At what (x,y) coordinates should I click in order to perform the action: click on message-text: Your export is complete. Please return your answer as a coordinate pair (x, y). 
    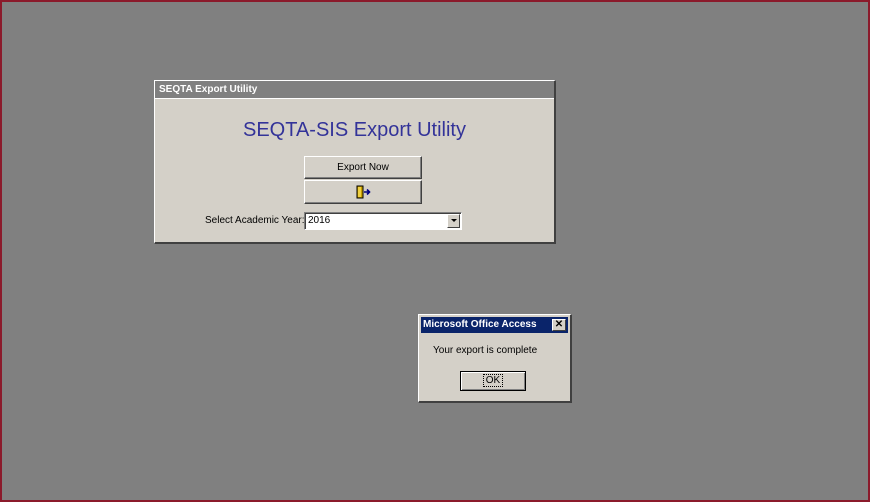
    Looking at the image, I should click on (485, 350).